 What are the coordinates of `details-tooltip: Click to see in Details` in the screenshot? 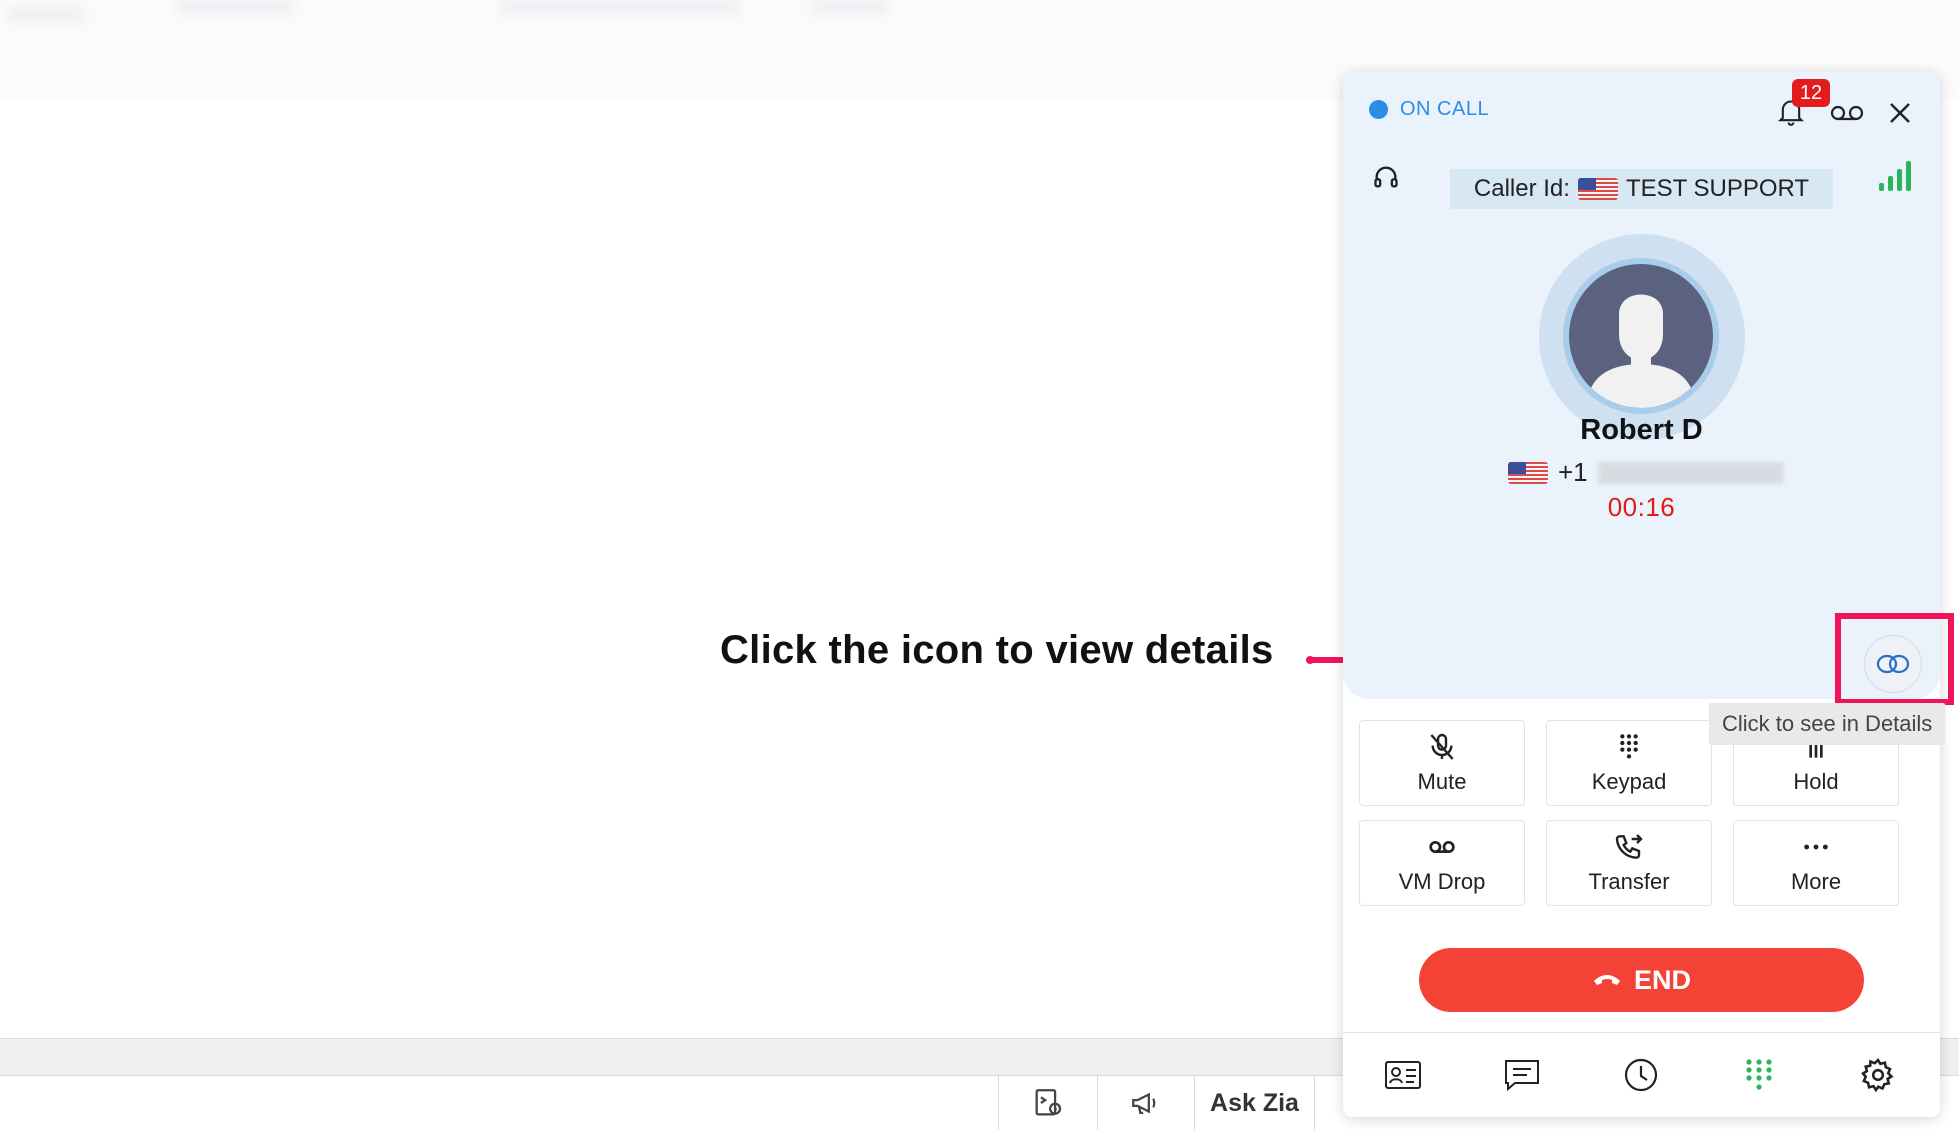 It's located at (1827, 724).